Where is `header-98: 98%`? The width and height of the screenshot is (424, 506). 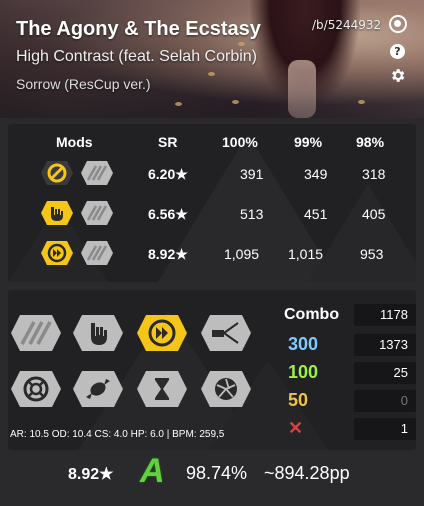 header-98: 98% is located at coordinates (370, 142).